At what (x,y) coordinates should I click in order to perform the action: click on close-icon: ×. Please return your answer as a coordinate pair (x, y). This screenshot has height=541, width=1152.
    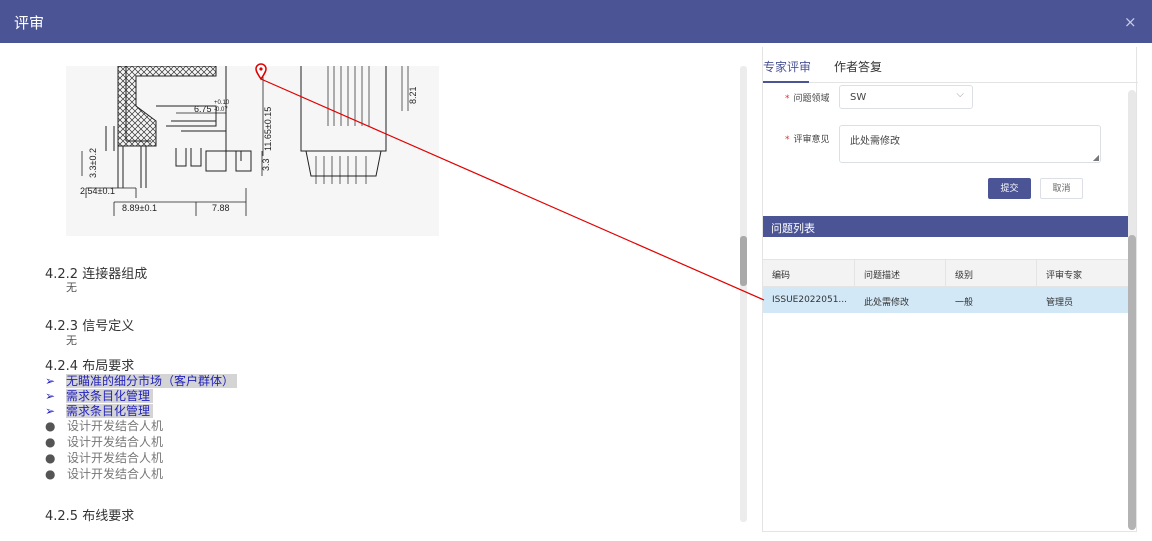
    Looking at the image, I should click on (1130, 22).